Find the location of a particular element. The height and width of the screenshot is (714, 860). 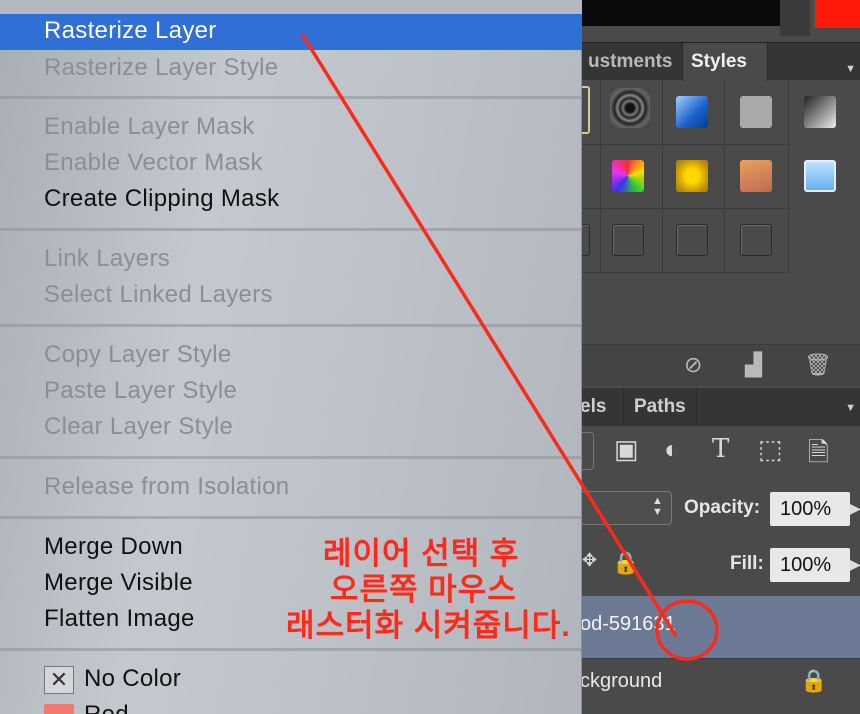

annotation-circle is located at coordinates (687, 630).